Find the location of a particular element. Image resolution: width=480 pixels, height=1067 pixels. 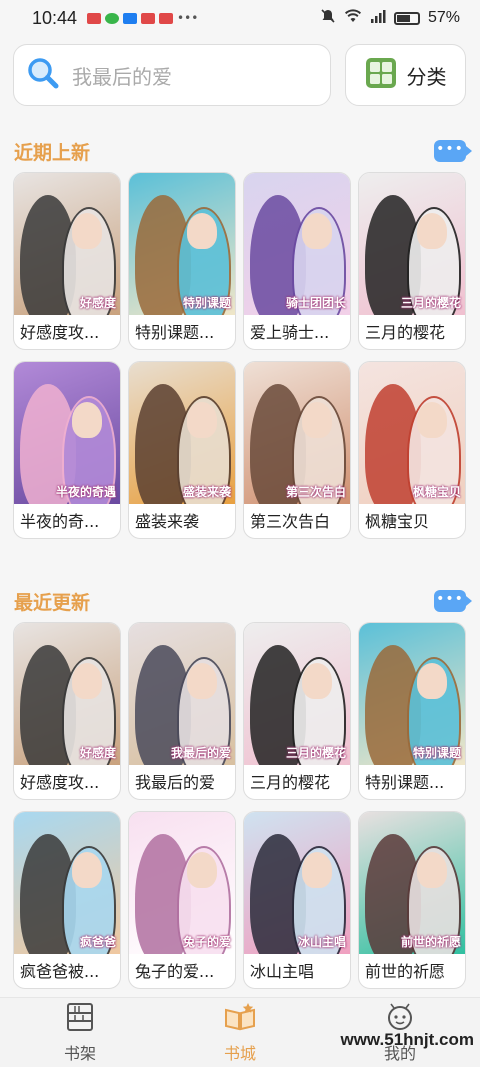

alipay-icon is located at coordinates (130, 18).